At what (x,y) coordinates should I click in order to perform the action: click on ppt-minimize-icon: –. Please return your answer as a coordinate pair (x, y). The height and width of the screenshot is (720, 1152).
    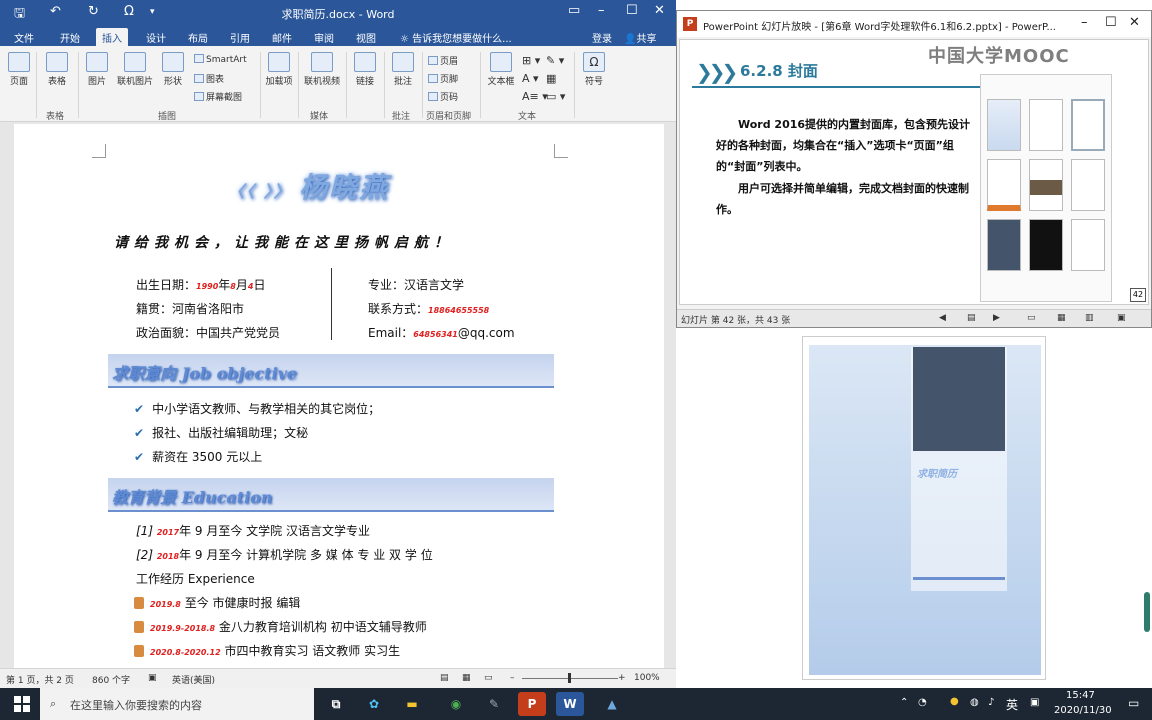
    Looking at the image, I should click on (1084, 22).